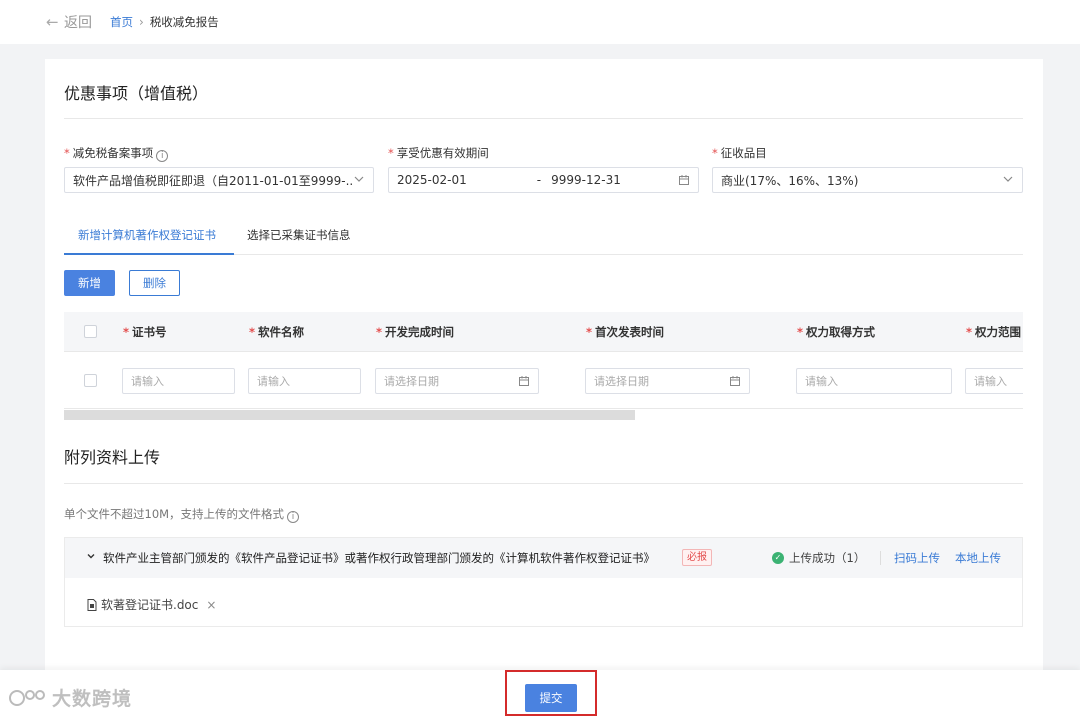 The height and width of the screenshot is (718, 1080). What do you see at coordinates (978, 558) in the screenshot?
I see `local-upload-link: 本地上传` at bounding box center [978, 558].